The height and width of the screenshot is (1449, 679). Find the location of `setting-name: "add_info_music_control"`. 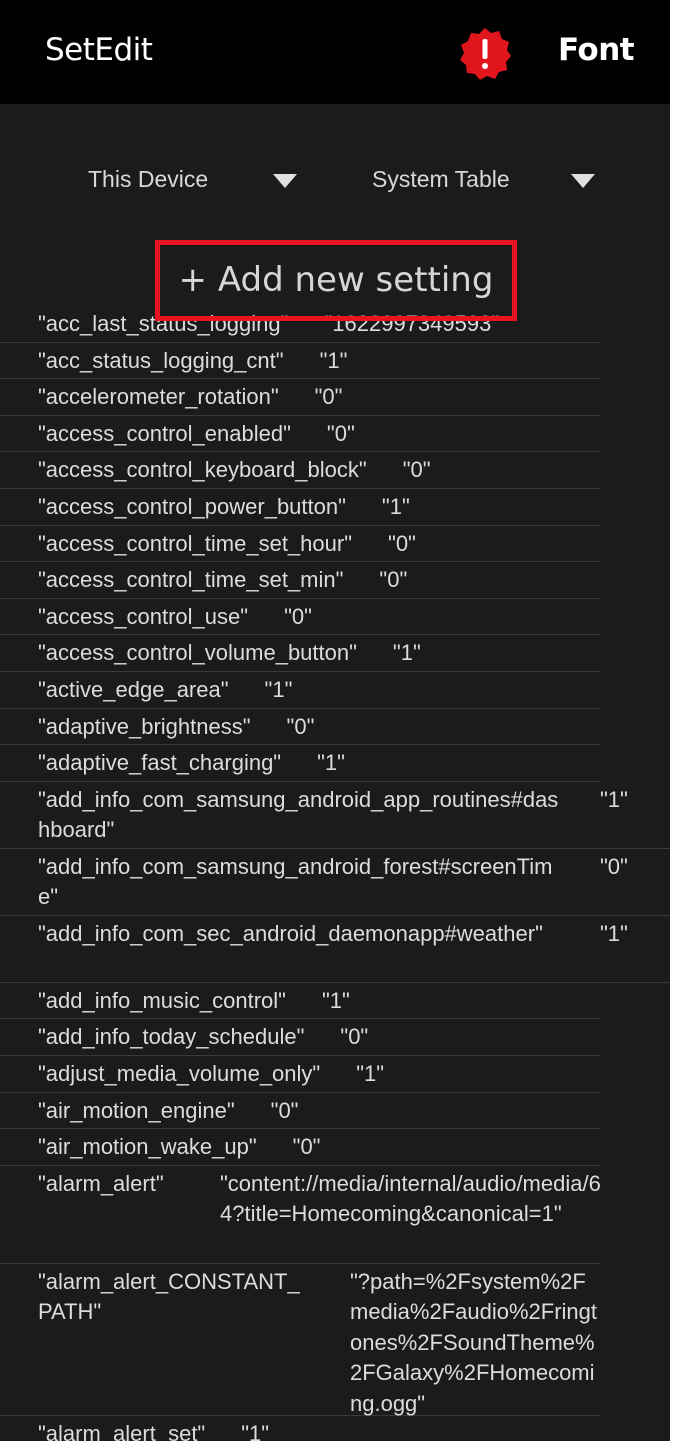

setting-name: "add_info_music_control" is located at coordinates (162, 1000).